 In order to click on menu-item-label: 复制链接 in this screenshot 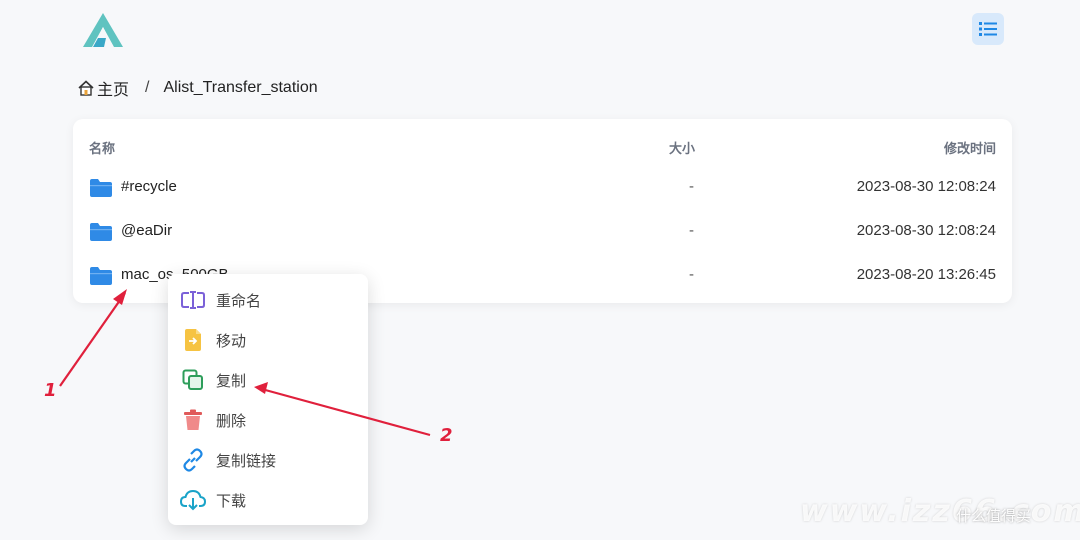, I will do `click(246, 461)`.